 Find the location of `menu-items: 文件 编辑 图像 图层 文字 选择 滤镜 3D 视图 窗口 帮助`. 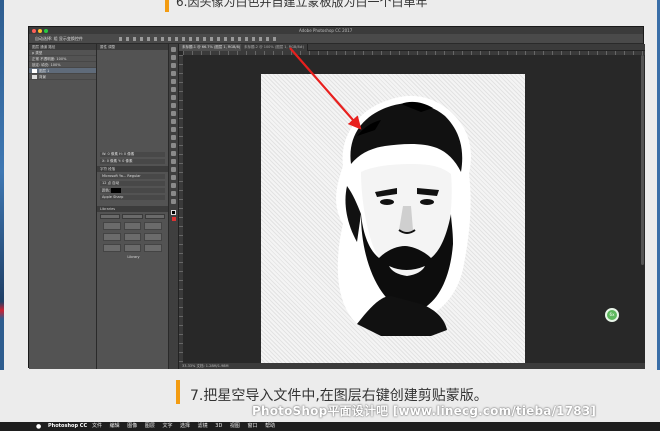

menu-items: 文件 编辑 图像 图层 文字 选择 滤镜 3D 视图 窗口 帮助 is located at coordinates (186, 426).